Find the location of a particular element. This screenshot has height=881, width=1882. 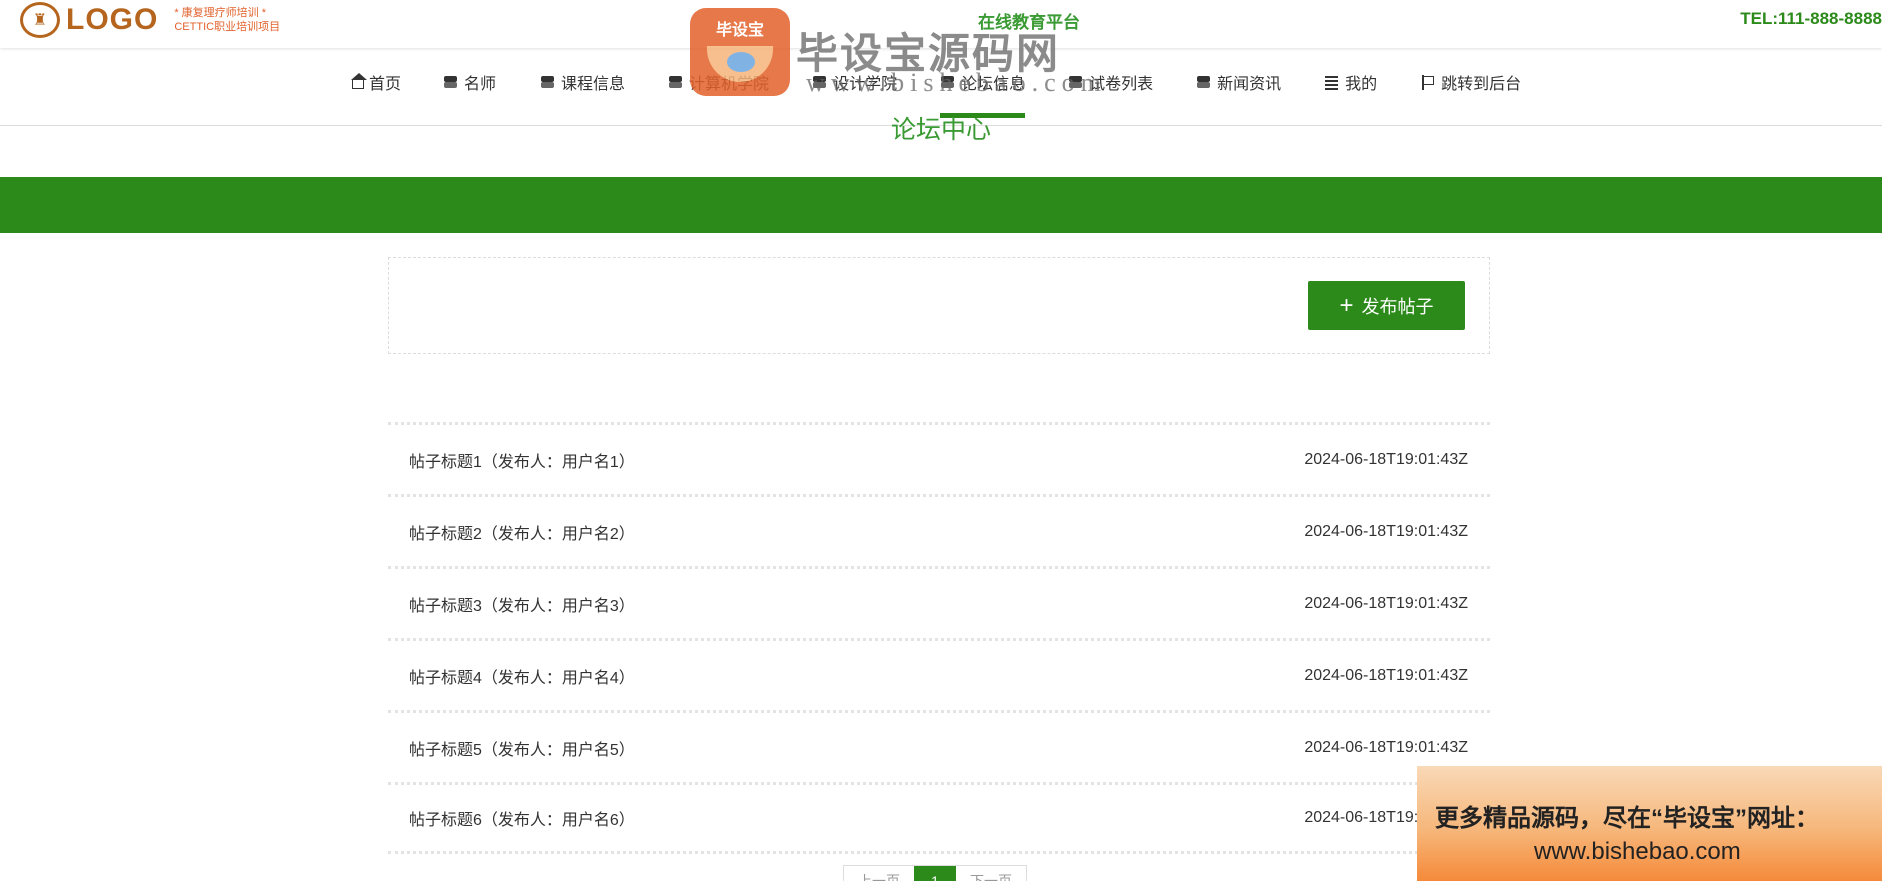

promo-text: 更多精品源码，尽在“毕设宝”网址： is located at coordinates (1627, 818).